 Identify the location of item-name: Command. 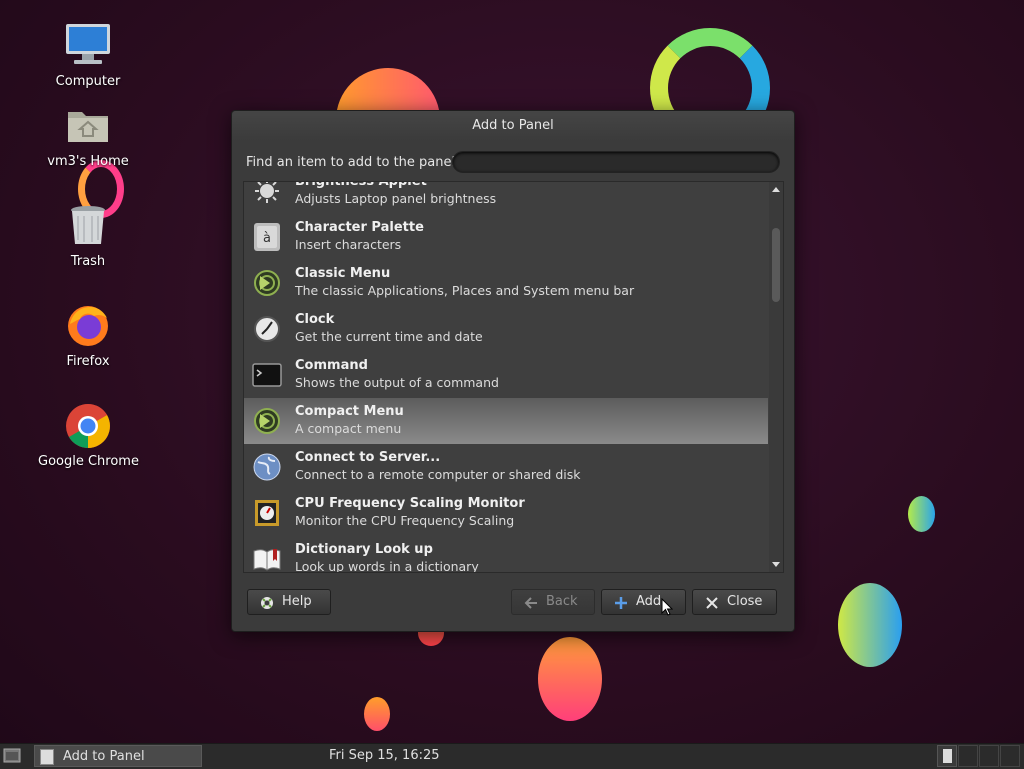
(331, 365).